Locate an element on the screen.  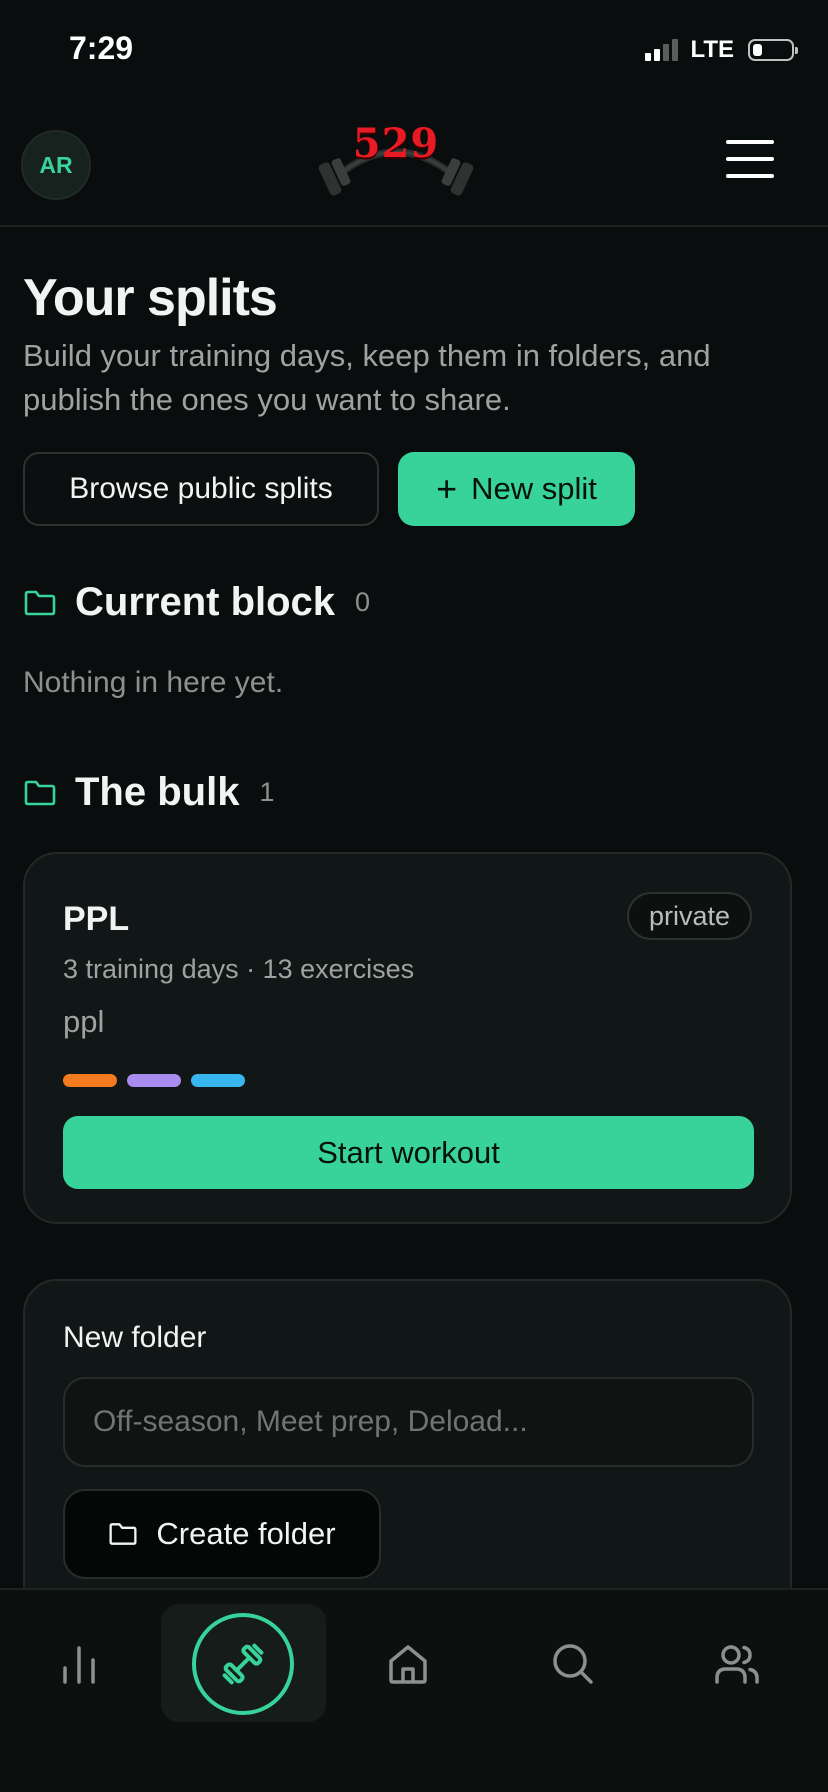
dumbbell-icon is located at coordinates (243, 1664).